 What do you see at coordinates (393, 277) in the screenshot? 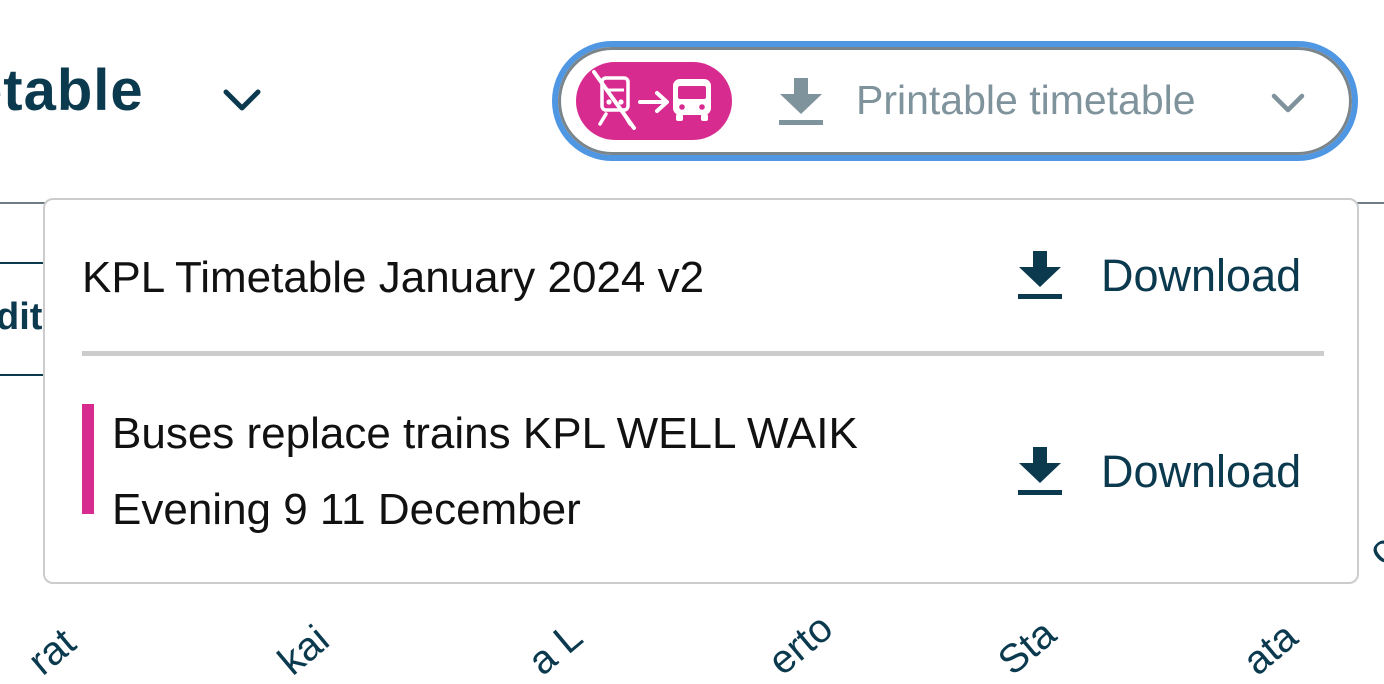
I see `timetable-item-title: KPL Timetable January 2024 v2` at bounding box center [393, 277].